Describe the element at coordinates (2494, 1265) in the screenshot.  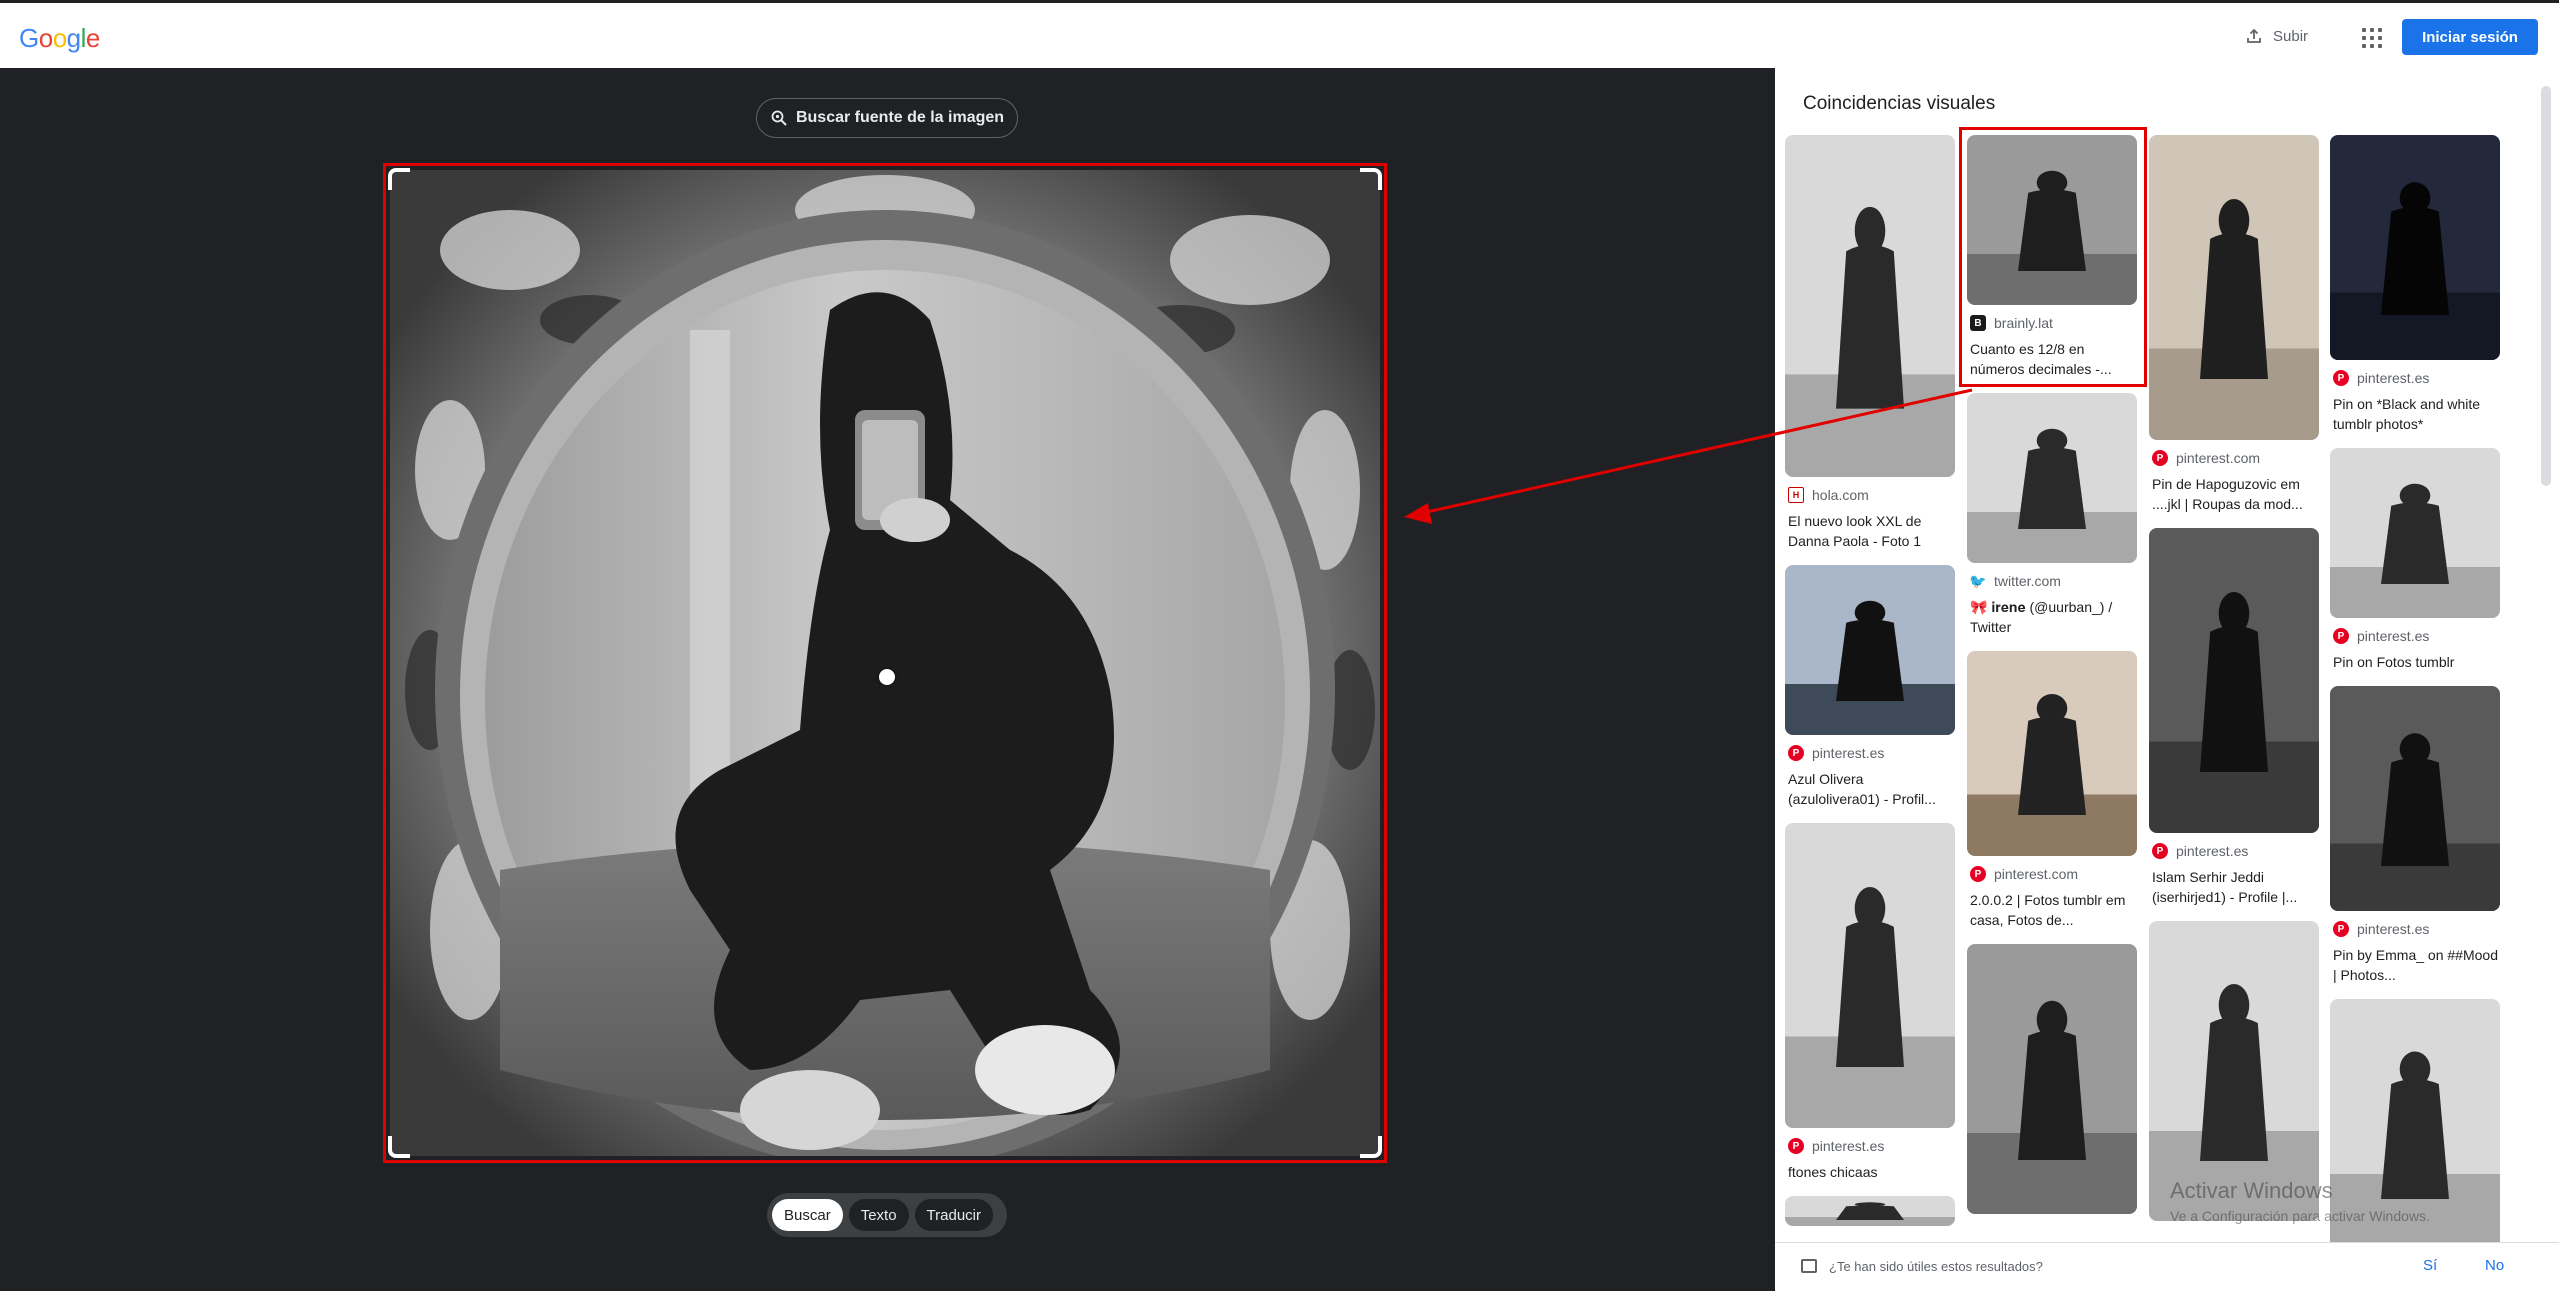
I see `feedback-no-button: No` at that location.